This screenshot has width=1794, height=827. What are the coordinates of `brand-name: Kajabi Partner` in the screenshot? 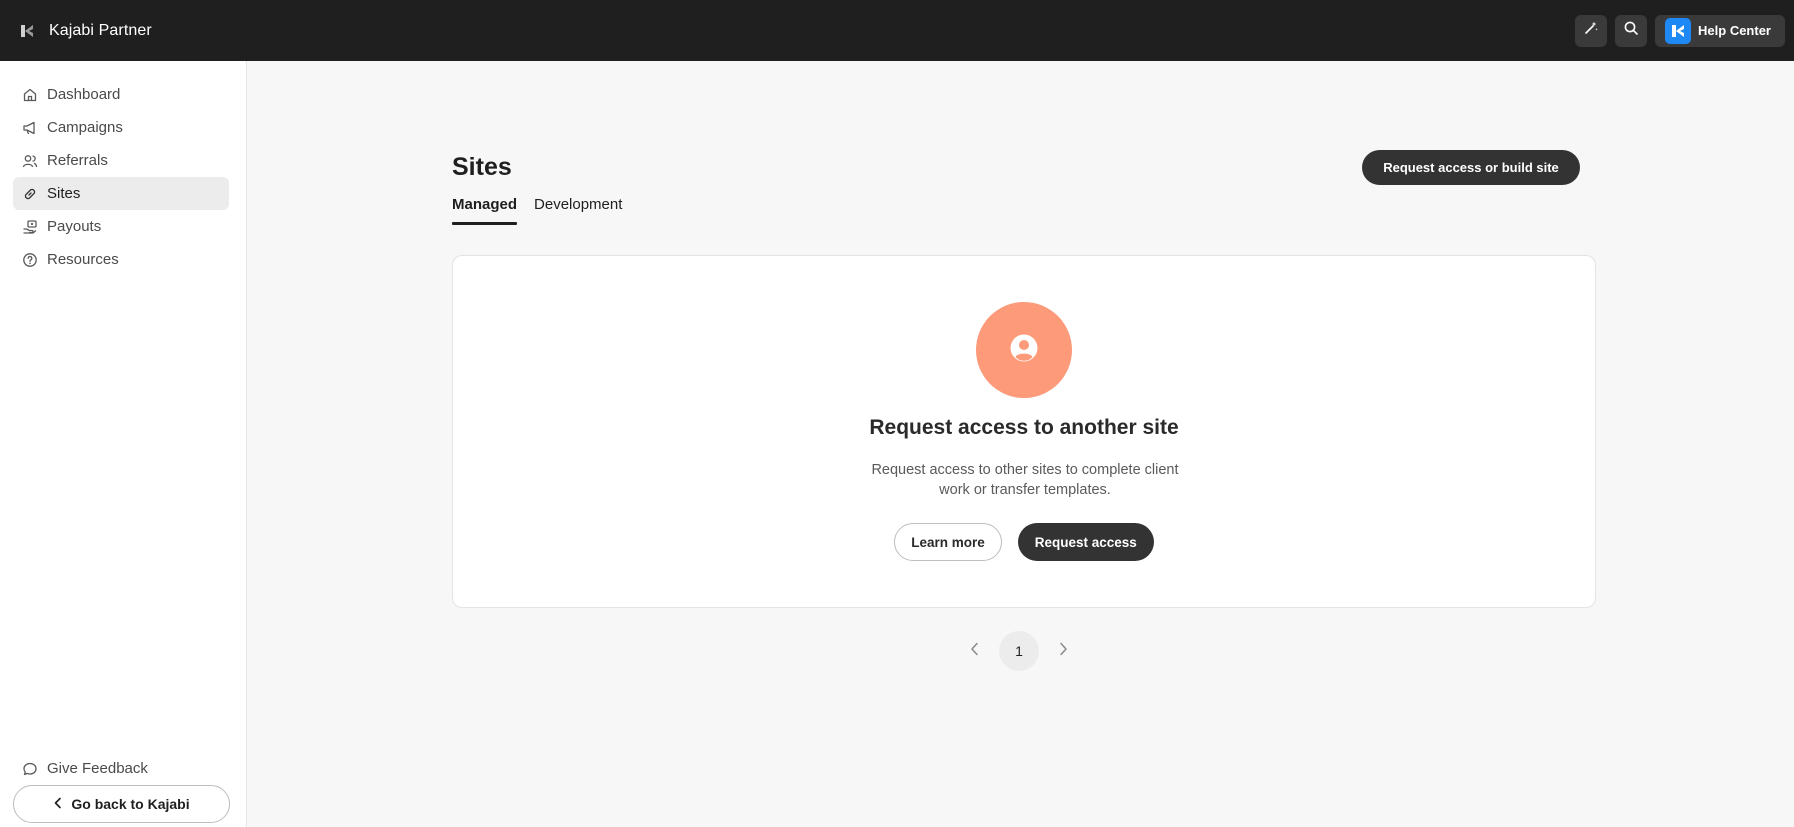 It's located at (100, 31).